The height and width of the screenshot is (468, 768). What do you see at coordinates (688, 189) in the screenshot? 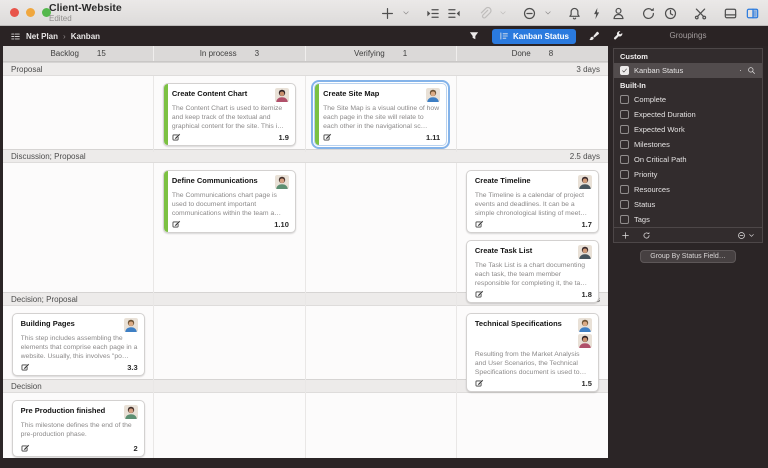
I see `grouping-item-resources: Resources` at bounding box center [688, 189].